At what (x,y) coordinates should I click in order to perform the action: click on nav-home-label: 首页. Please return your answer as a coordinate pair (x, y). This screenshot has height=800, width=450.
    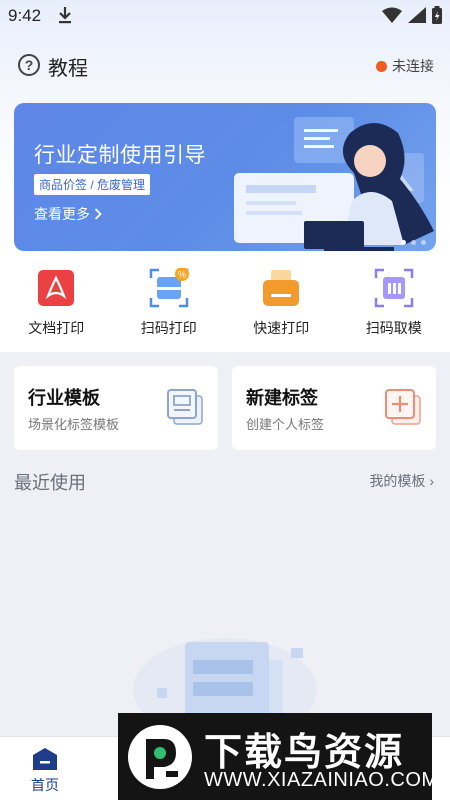
    Looking at the image, I should click on (45, 785).